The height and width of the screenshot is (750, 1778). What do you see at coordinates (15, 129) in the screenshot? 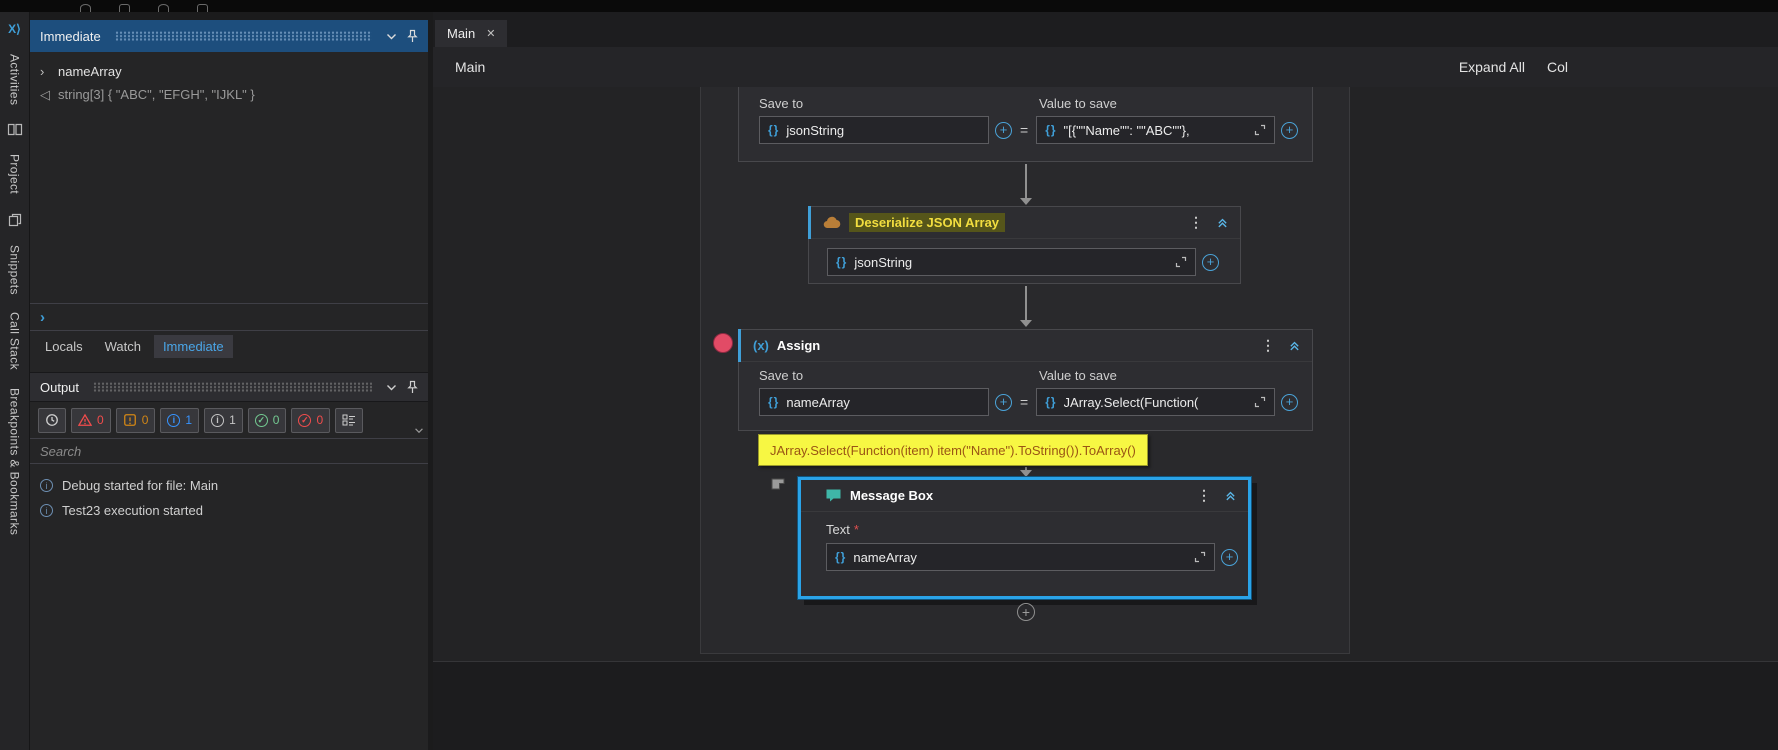
I see `project-icon` at bounding box center [15, 129].